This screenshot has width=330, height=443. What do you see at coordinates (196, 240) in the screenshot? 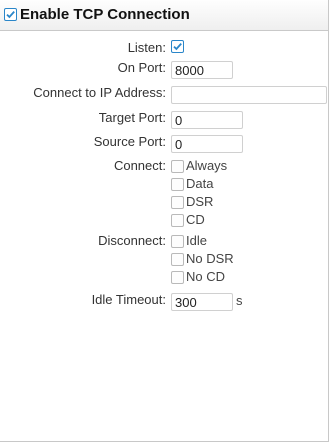
I see `disconnect-idle-label: Idle` at bounding box center [196, 240].